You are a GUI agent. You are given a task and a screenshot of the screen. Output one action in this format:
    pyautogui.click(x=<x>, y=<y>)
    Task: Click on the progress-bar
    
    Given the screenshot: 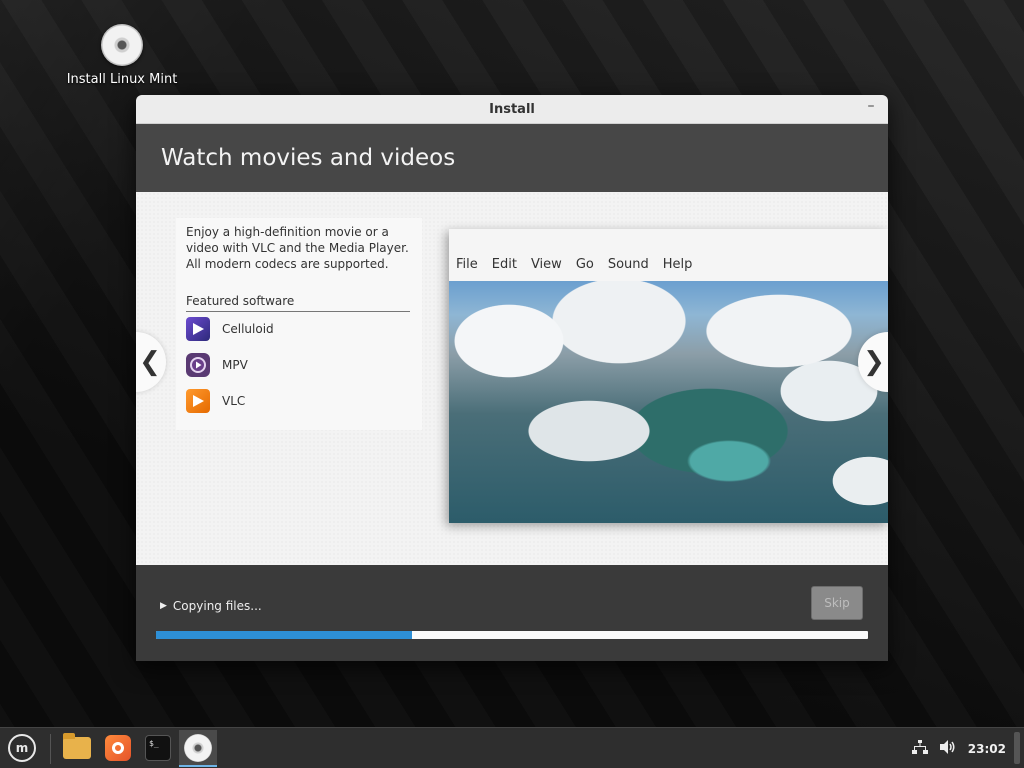 What is the action you would take?
    pyautogui.click(x=512, y=635)
    